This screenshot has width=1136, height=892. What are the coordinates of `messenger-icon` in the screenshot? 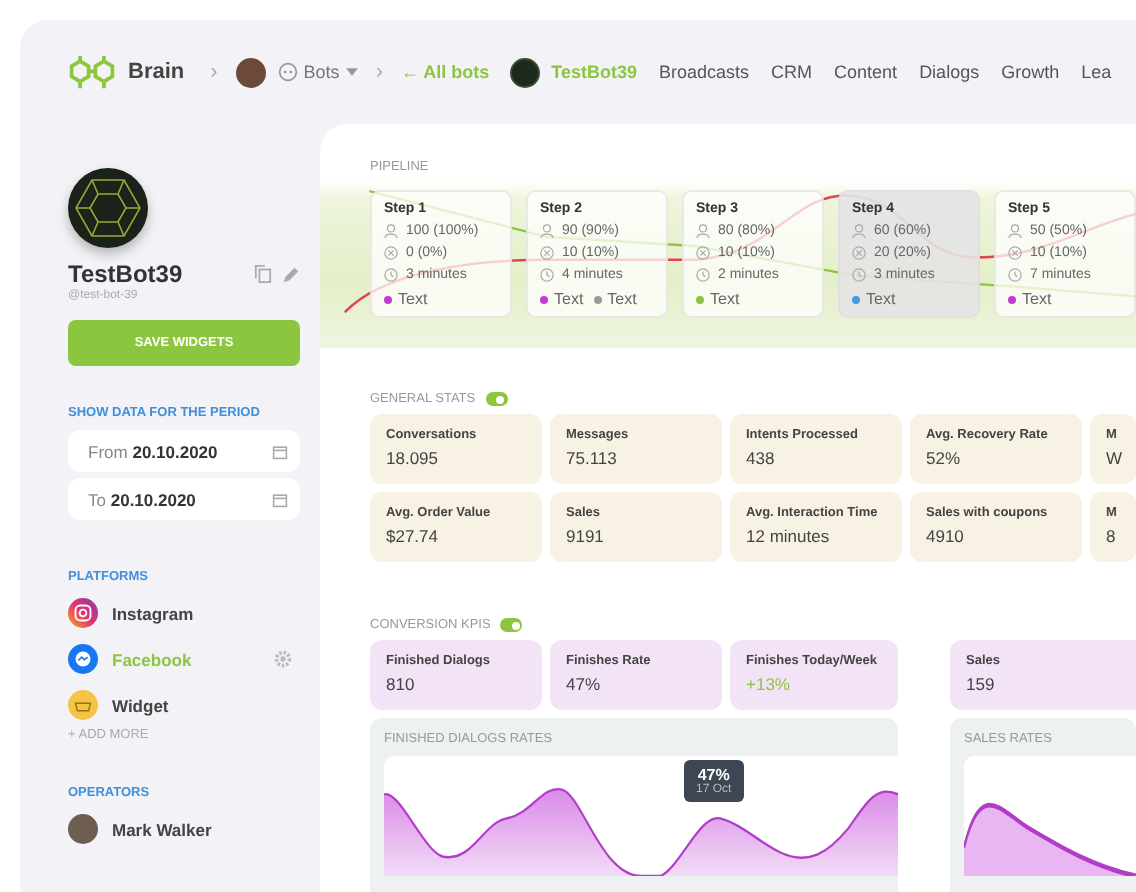 It's located at (83, 659).